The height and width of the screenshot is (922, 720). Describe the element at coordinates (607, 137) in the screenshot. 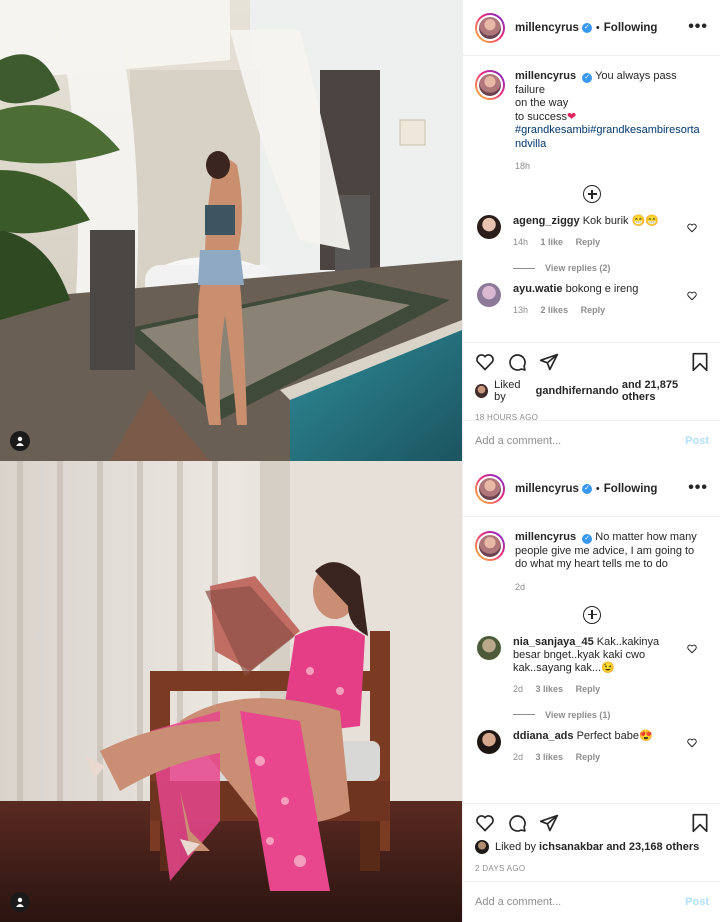

I see `hashtag-link: #grandkesambi#grandkesambiresortandvilla` at that location.